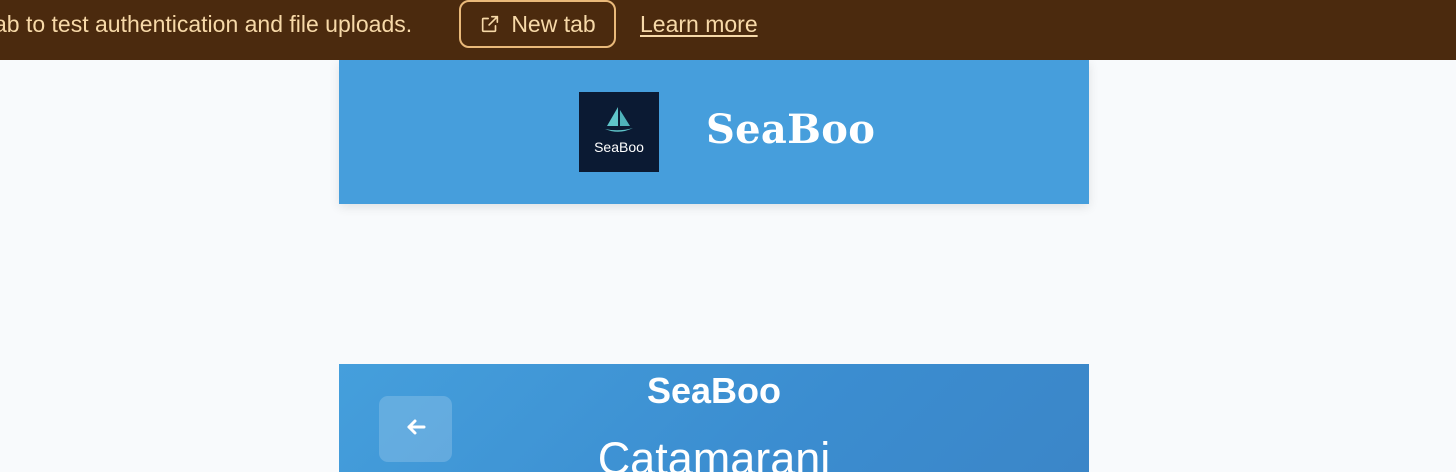 The height and width of the screenshot is (472, 1456). I want to click on external-link-icon, so click(490, 24).